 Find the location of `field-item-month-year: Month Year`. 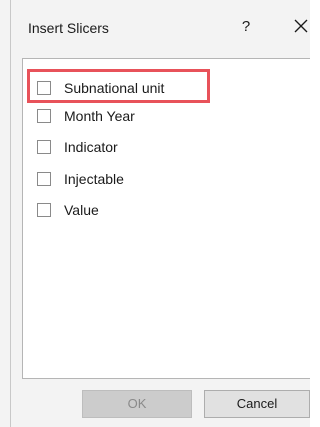

field-item-month-year: Month Year is located at coordinates (86, 116).